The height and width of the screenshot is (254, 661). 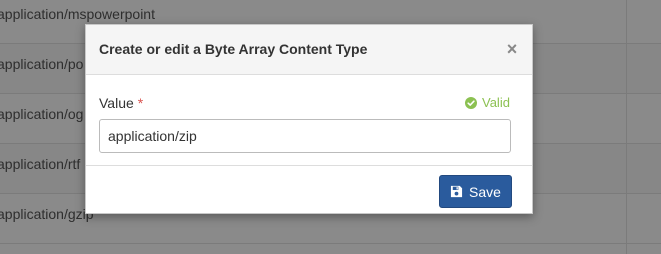 I want to click on validation-status: Valid, so click(x=487, y=102).